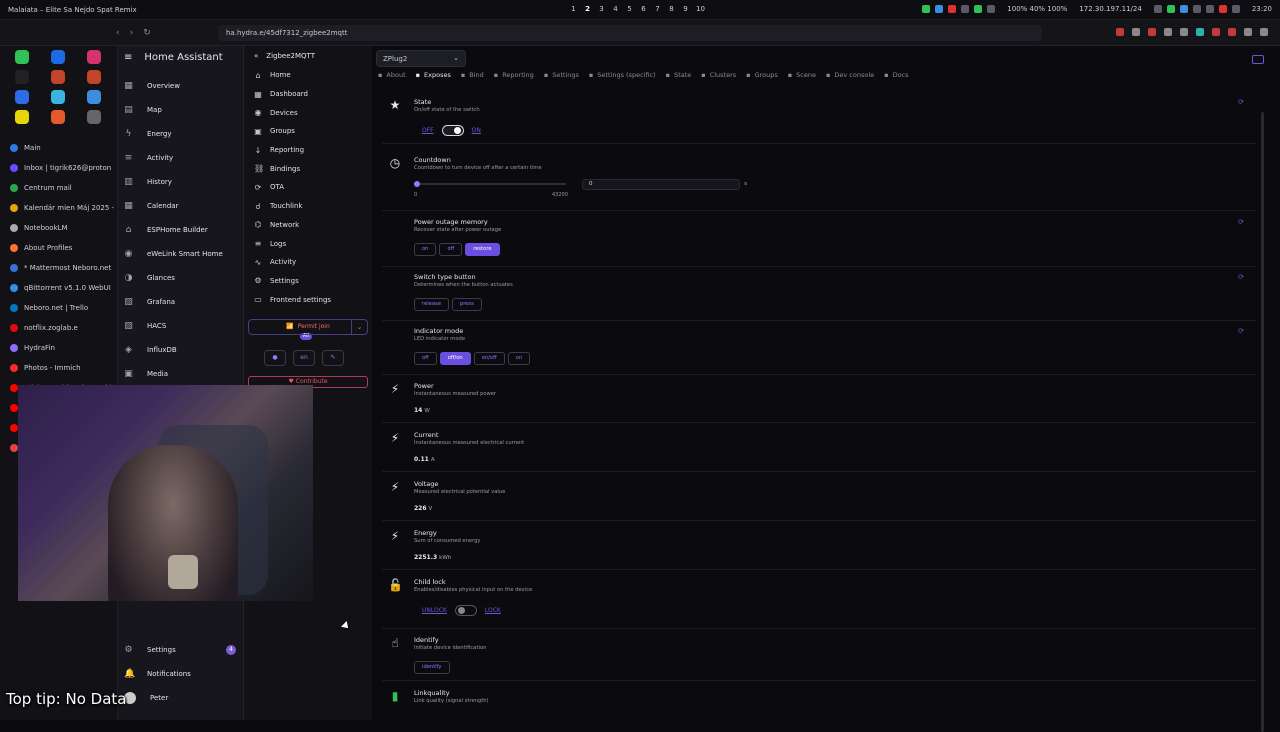  What do you see at coordinates (181, 674) in the screenshot?
I see `sidebar-item-notifications: 🔔 Notifications` at bounding box center [181, 674].